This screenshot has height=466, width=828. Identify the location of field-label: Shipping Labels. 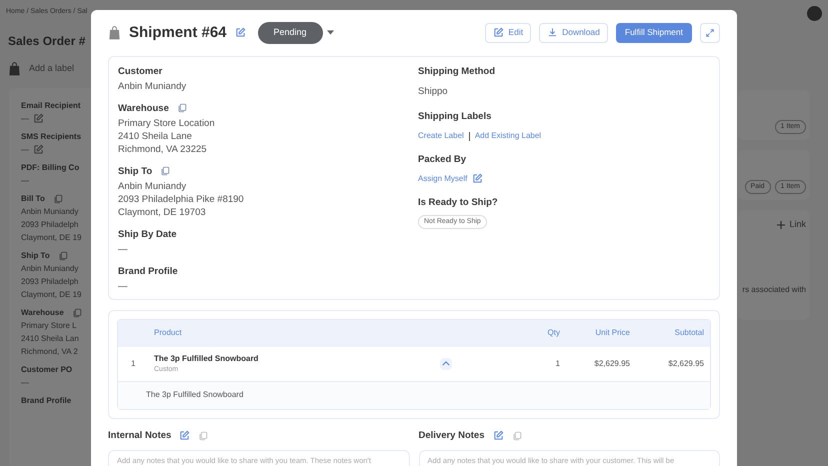
(455, 117).